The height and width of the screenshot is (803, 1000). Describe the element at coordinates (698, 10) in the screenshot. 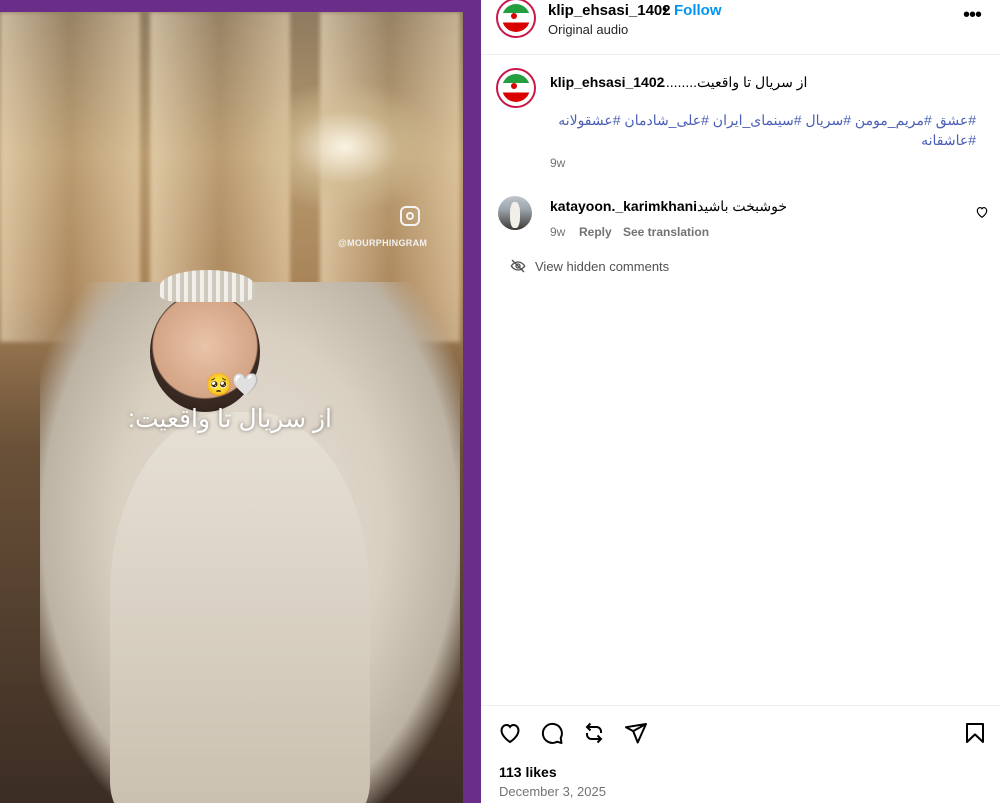

I see `follow-button: Follow` at that location.